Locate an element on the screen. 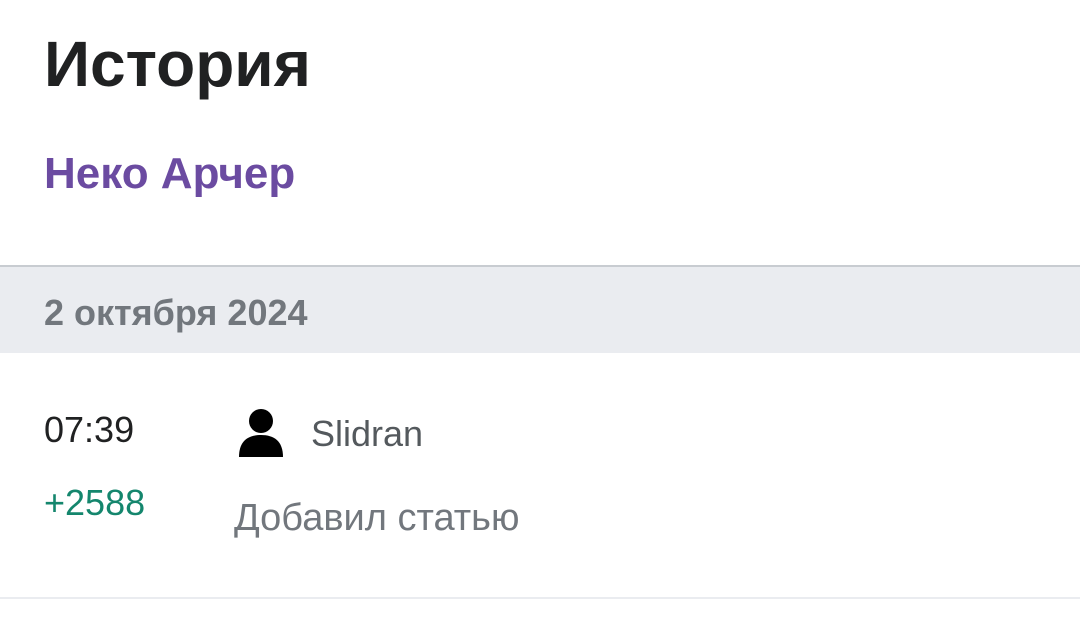  page-title: История is located at coordinates (177, 64).